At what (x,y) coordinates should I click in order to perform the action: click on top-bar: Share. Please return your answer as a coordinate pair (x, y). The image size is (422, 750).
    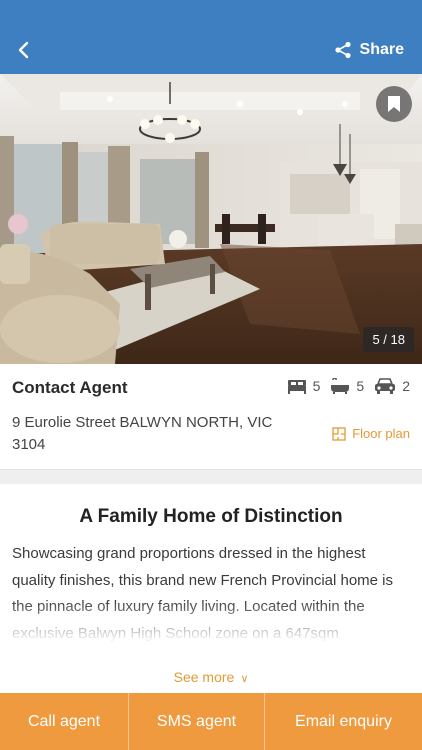
    Looking at the image, I should click on (211, 37).